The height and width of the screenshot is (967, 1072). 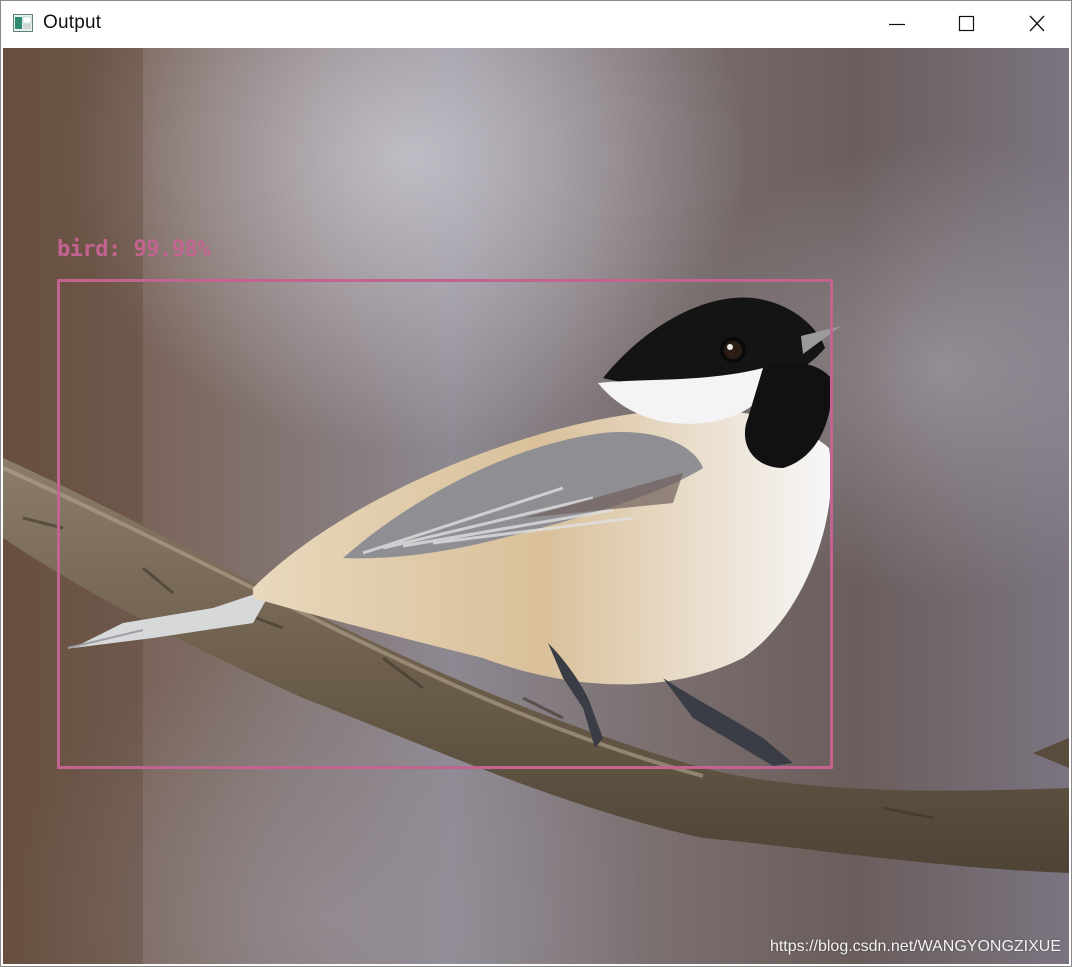 What do you see at coordinates (23, 23) in the screenshot?
I see `app-icon` at bounding box center [23, 23].